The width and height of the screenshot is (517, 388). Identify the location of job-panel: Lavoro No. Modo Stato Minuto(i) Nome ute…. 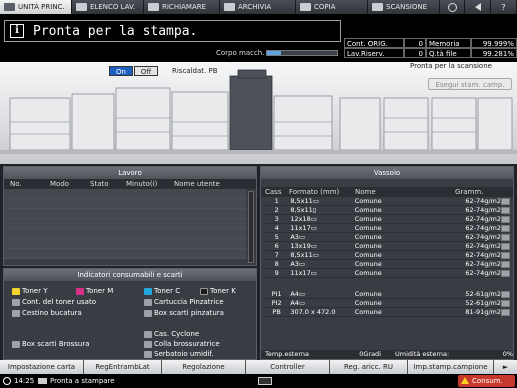
(130, 216).